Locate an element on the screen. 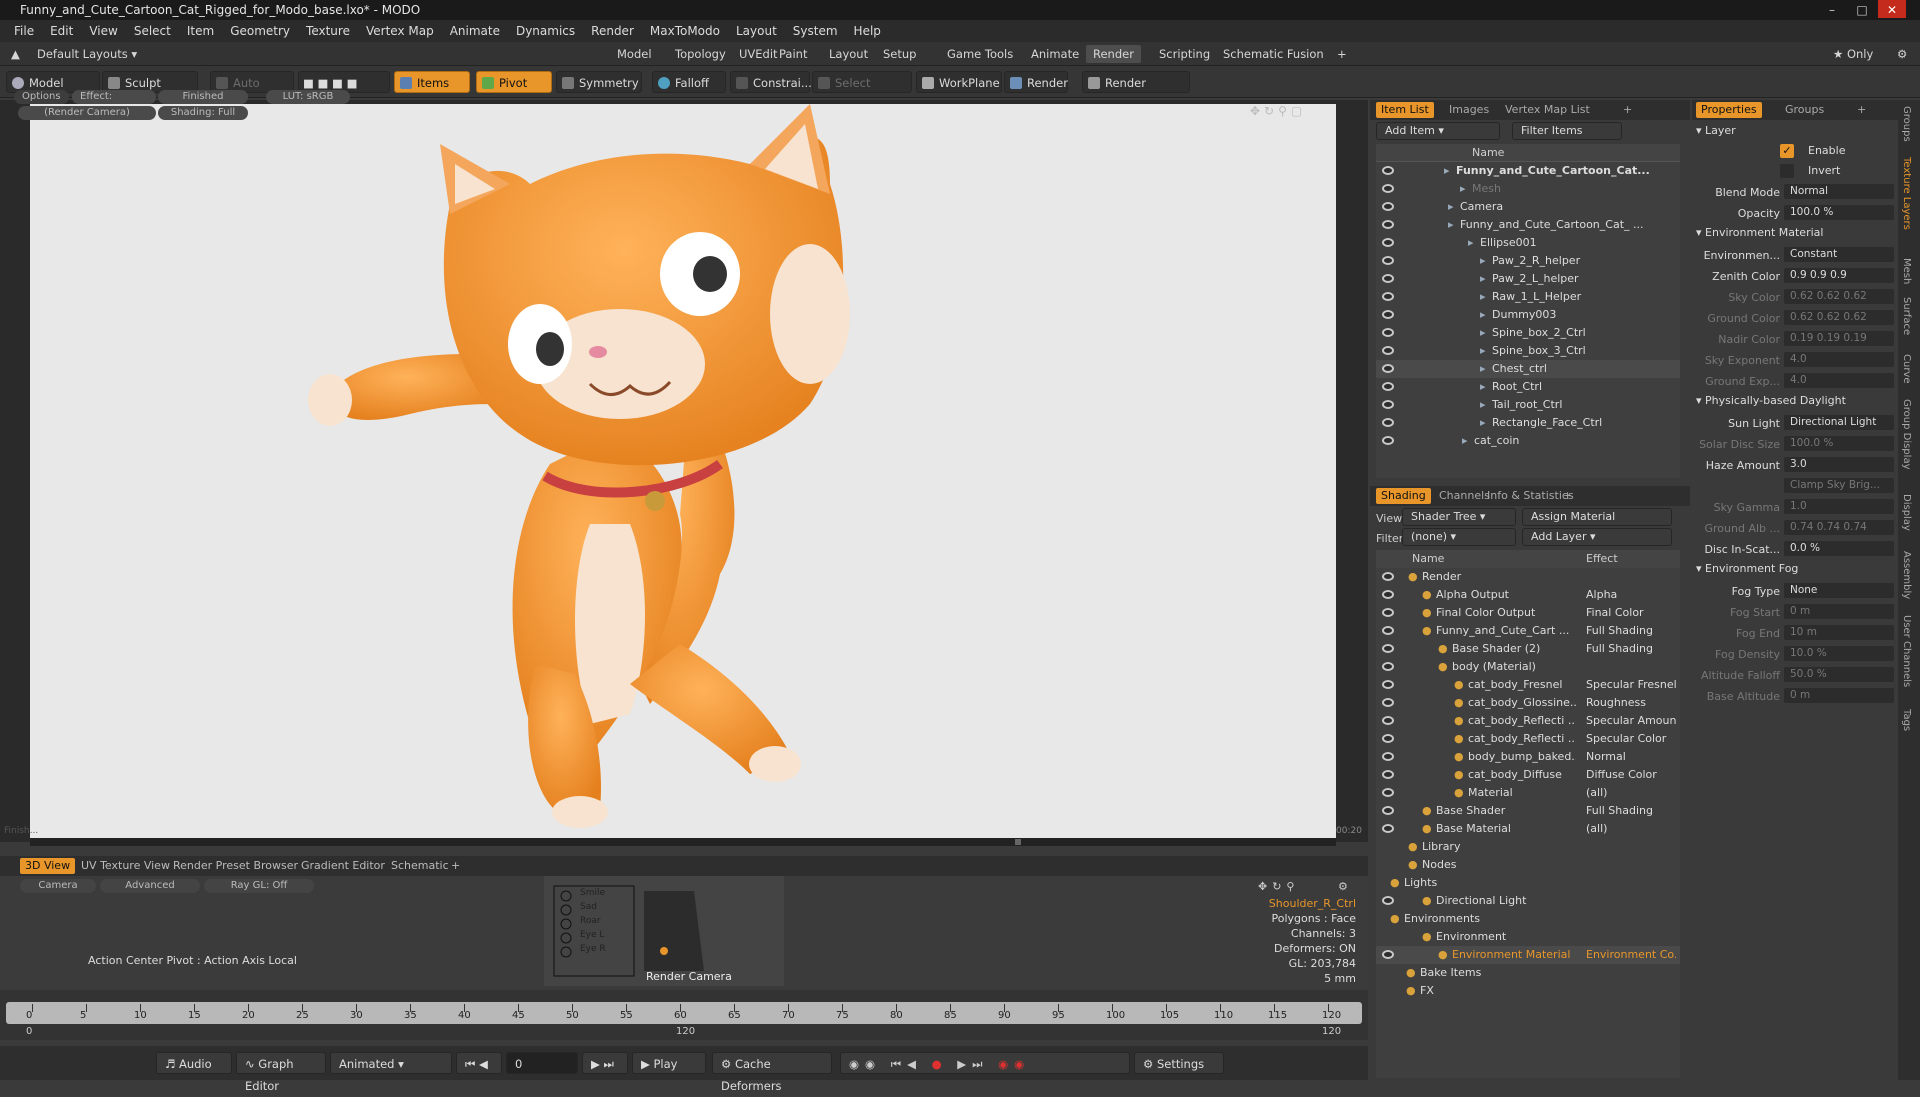  shader-layer-effect: Normal is located at coordinates (1631, 757).